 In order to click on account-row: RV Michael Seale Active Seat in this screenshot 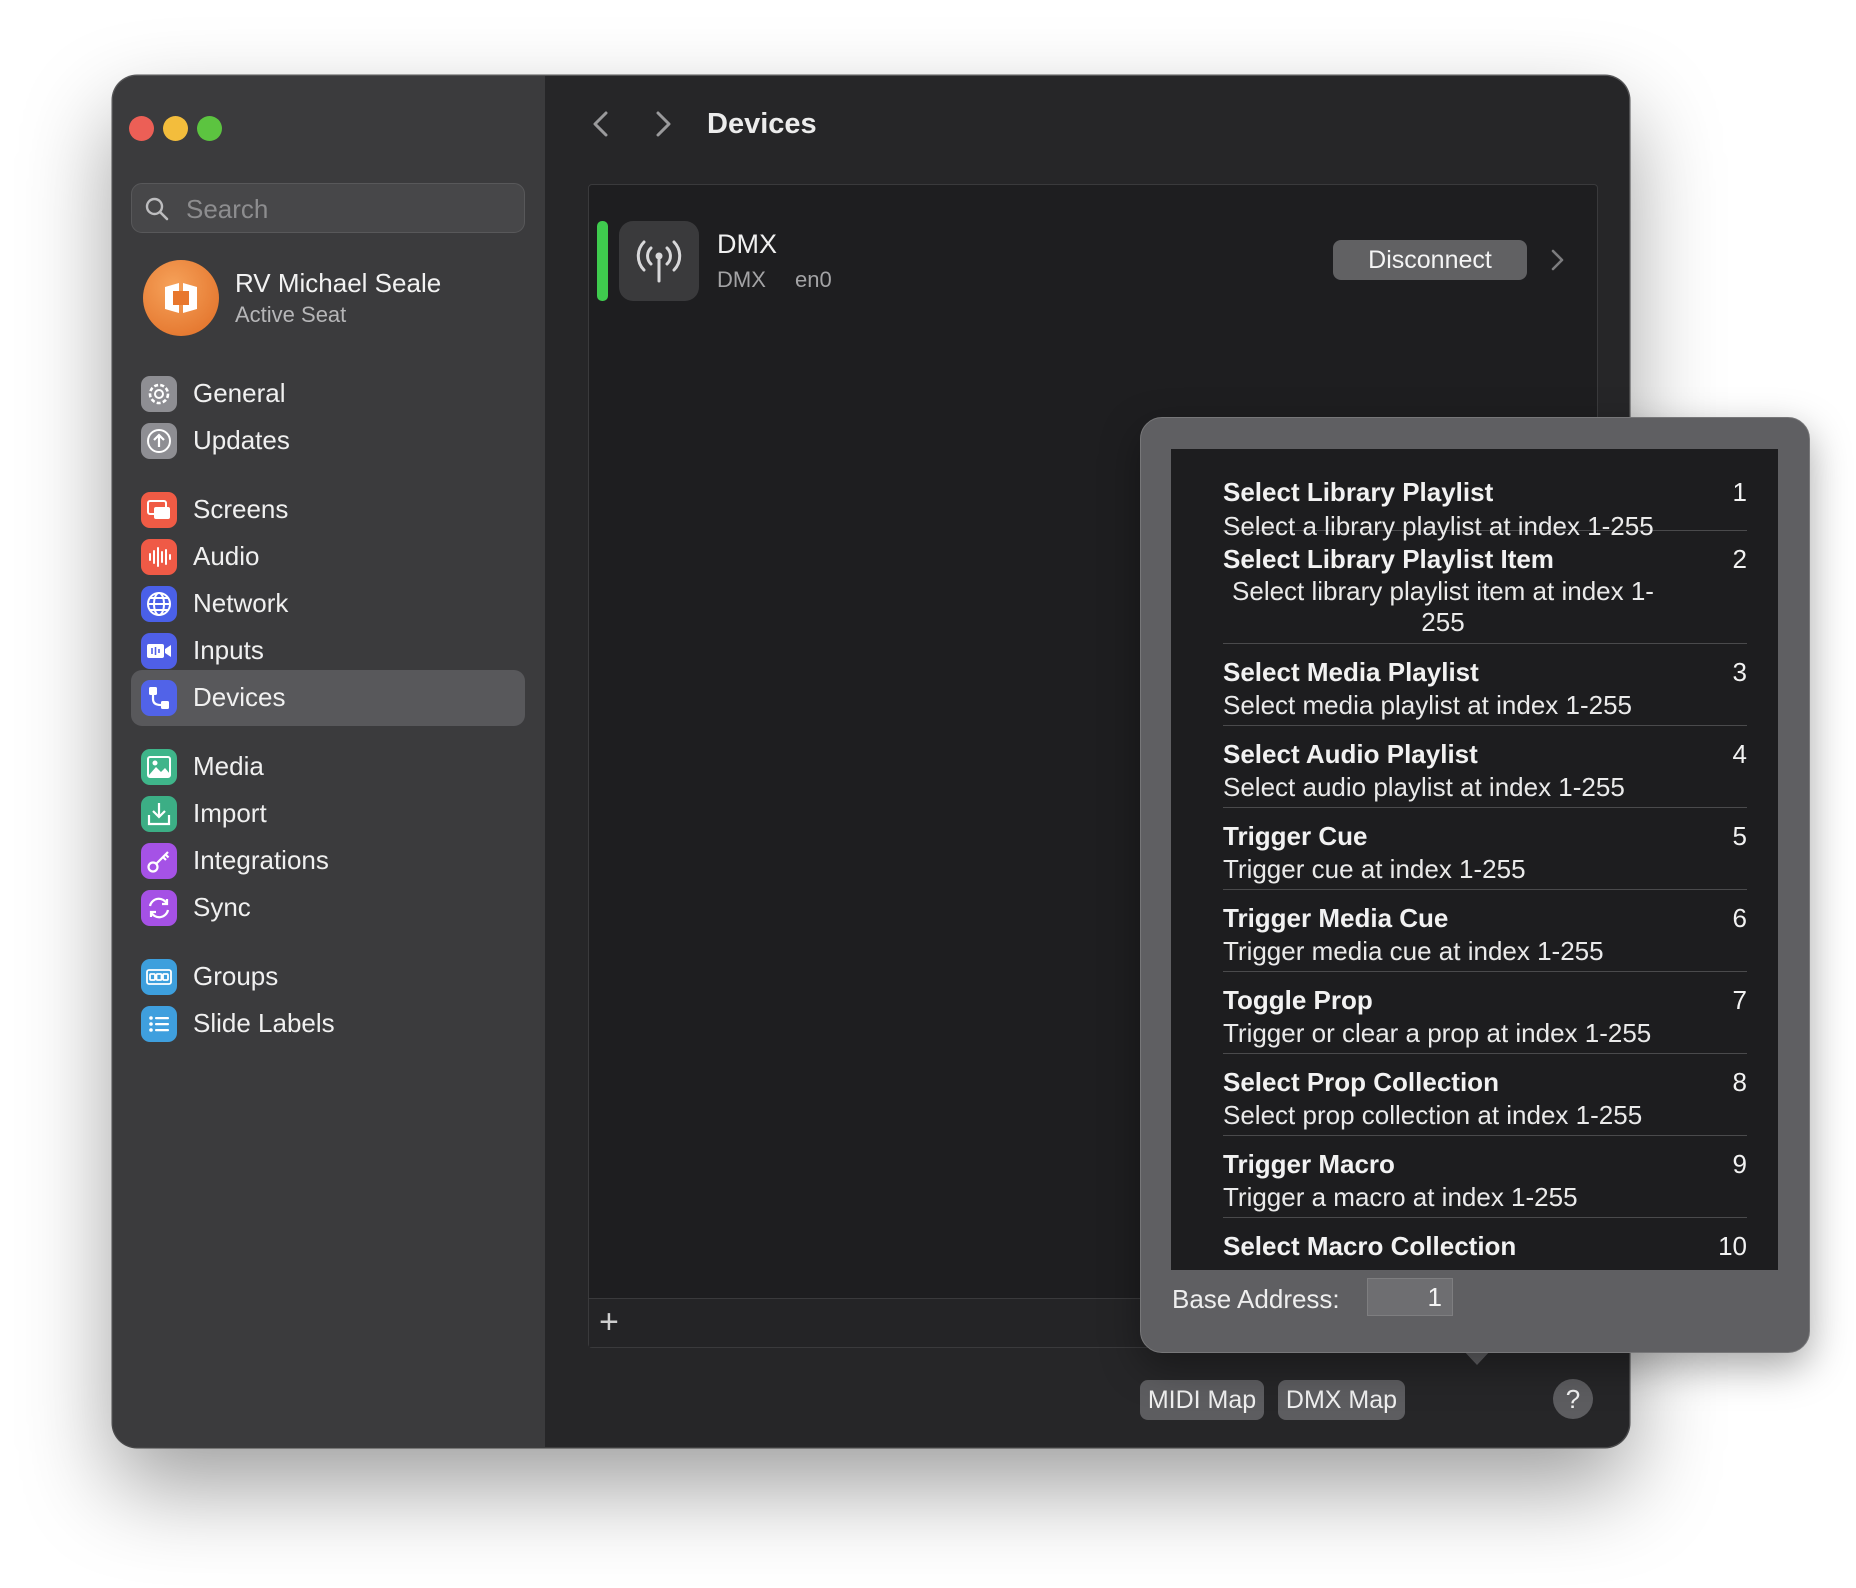, I will do `click(333, 300)`.